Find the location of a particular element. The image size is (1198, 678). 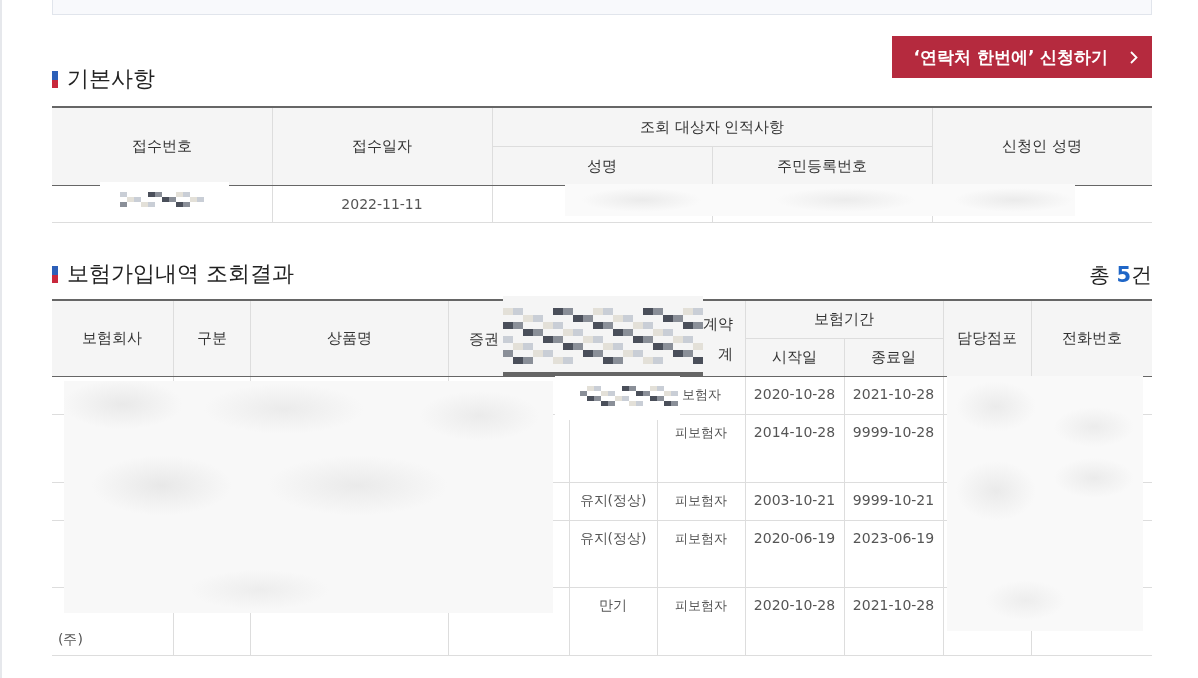

total-label: 총 is located at coordinates (1100, 275).